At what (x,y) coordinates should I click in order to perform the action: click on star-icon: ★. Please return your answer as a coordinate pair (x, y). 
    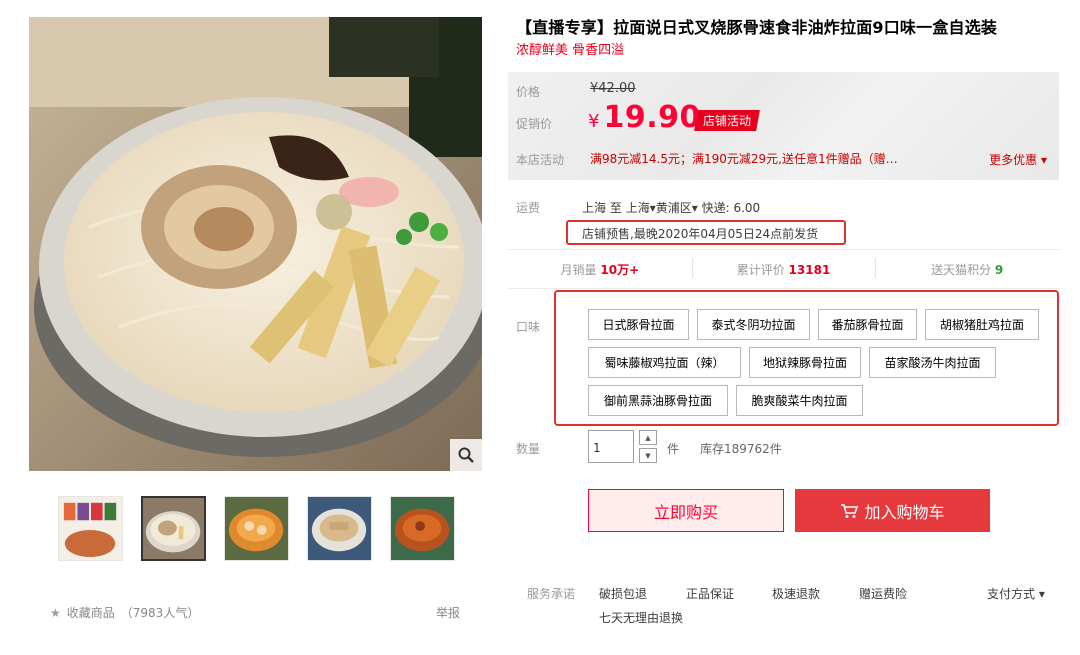
    Looking at the image, I should click on (55, 612).